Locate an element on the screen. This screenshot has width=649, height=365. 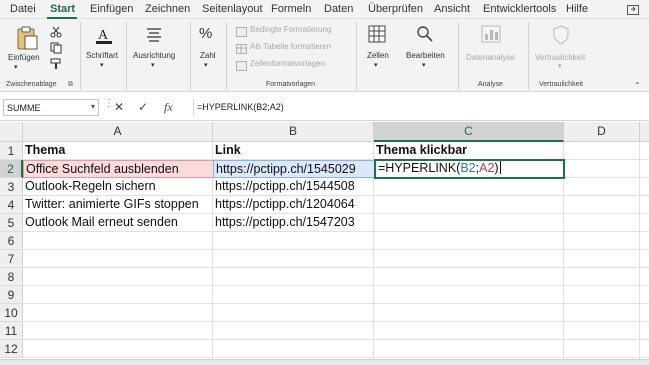
alignment-dropdown-icon: ▾ is located at coordinates (153, 65).